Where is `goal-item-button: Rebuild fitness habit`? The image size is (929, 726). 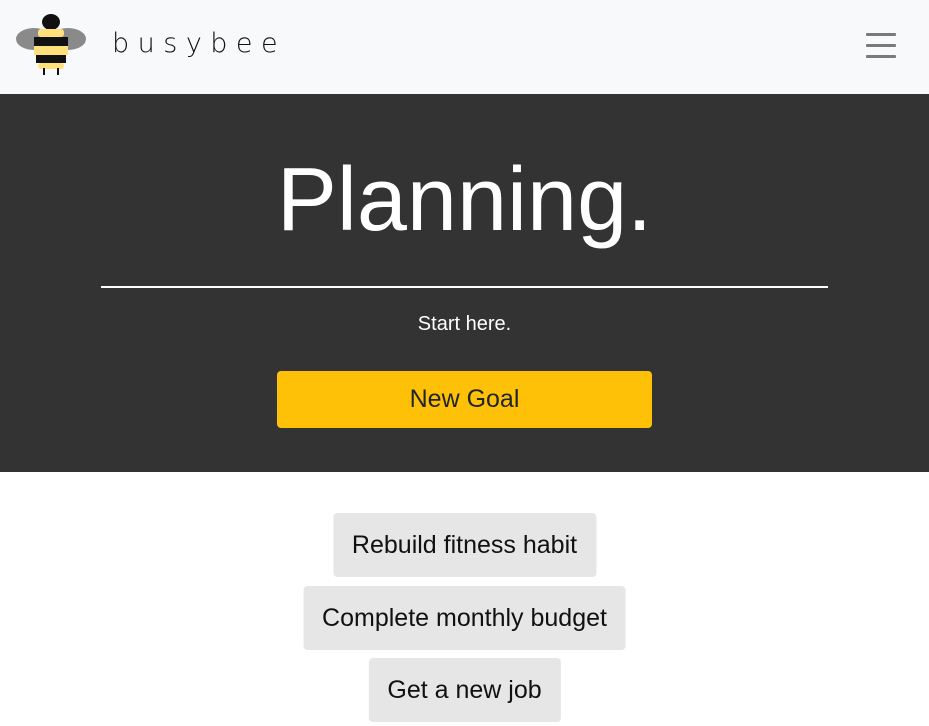 goal-item-button: Rebuild fitness habit is located at coordinates (464, 545).